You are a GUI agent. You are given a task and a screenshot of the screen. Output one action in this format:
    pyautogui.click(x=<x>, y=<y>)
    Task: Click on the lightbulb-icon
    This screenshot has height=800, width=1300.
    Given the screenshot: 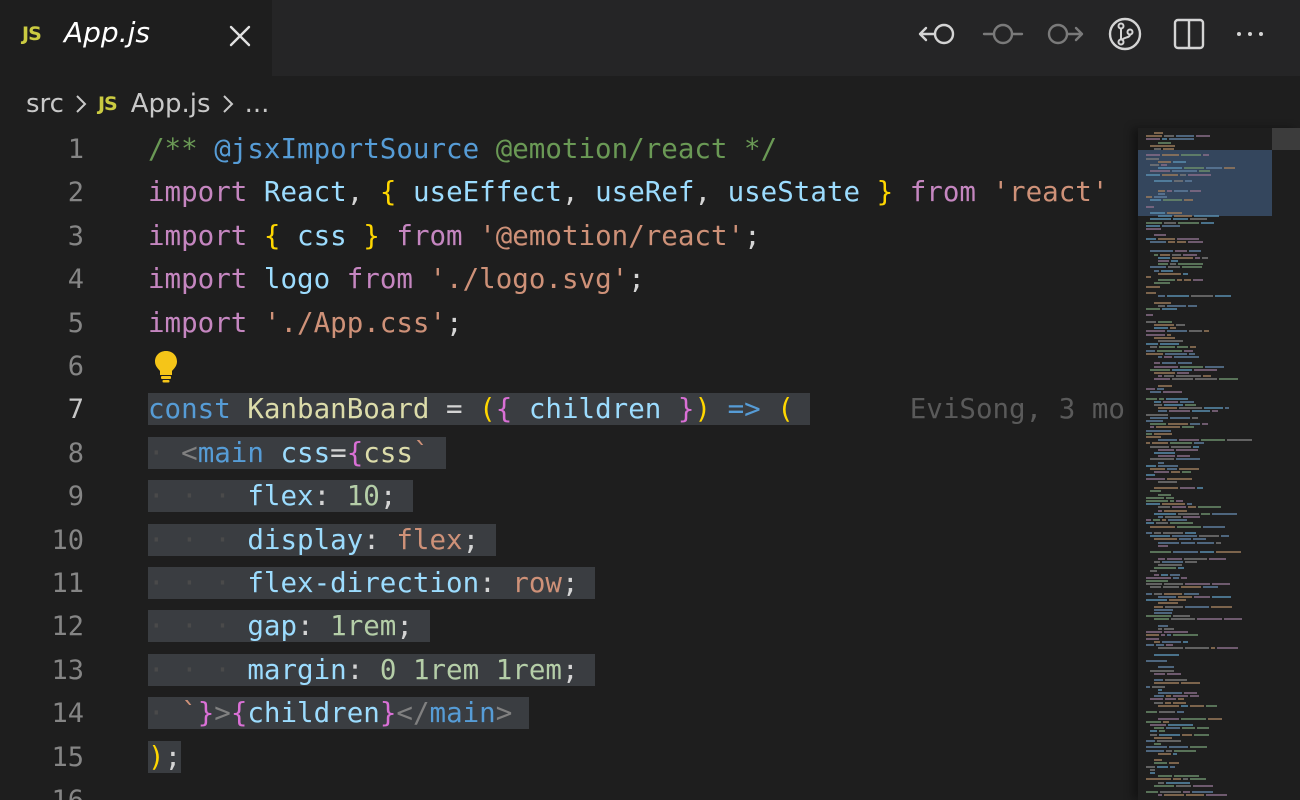 What is the action you would take?
    pyautogui.click(x=166, y=366)
    